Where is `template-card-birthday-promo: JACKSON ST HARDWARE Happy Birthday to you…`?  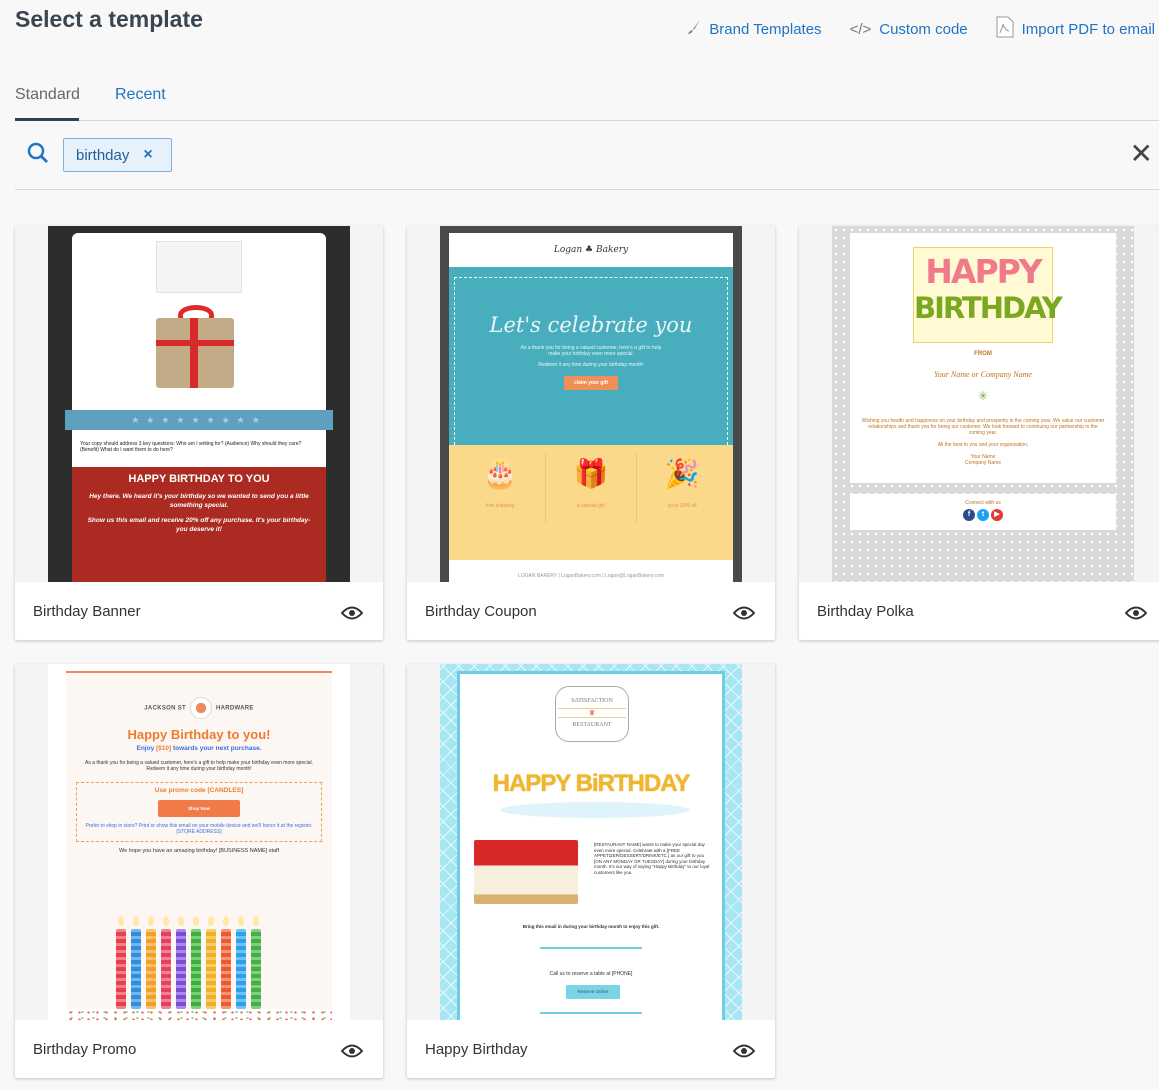
template-card-birthday-promo: JACKSON ST HARDWARE Happy Birthday to you… is located at coordinates (199, 871).